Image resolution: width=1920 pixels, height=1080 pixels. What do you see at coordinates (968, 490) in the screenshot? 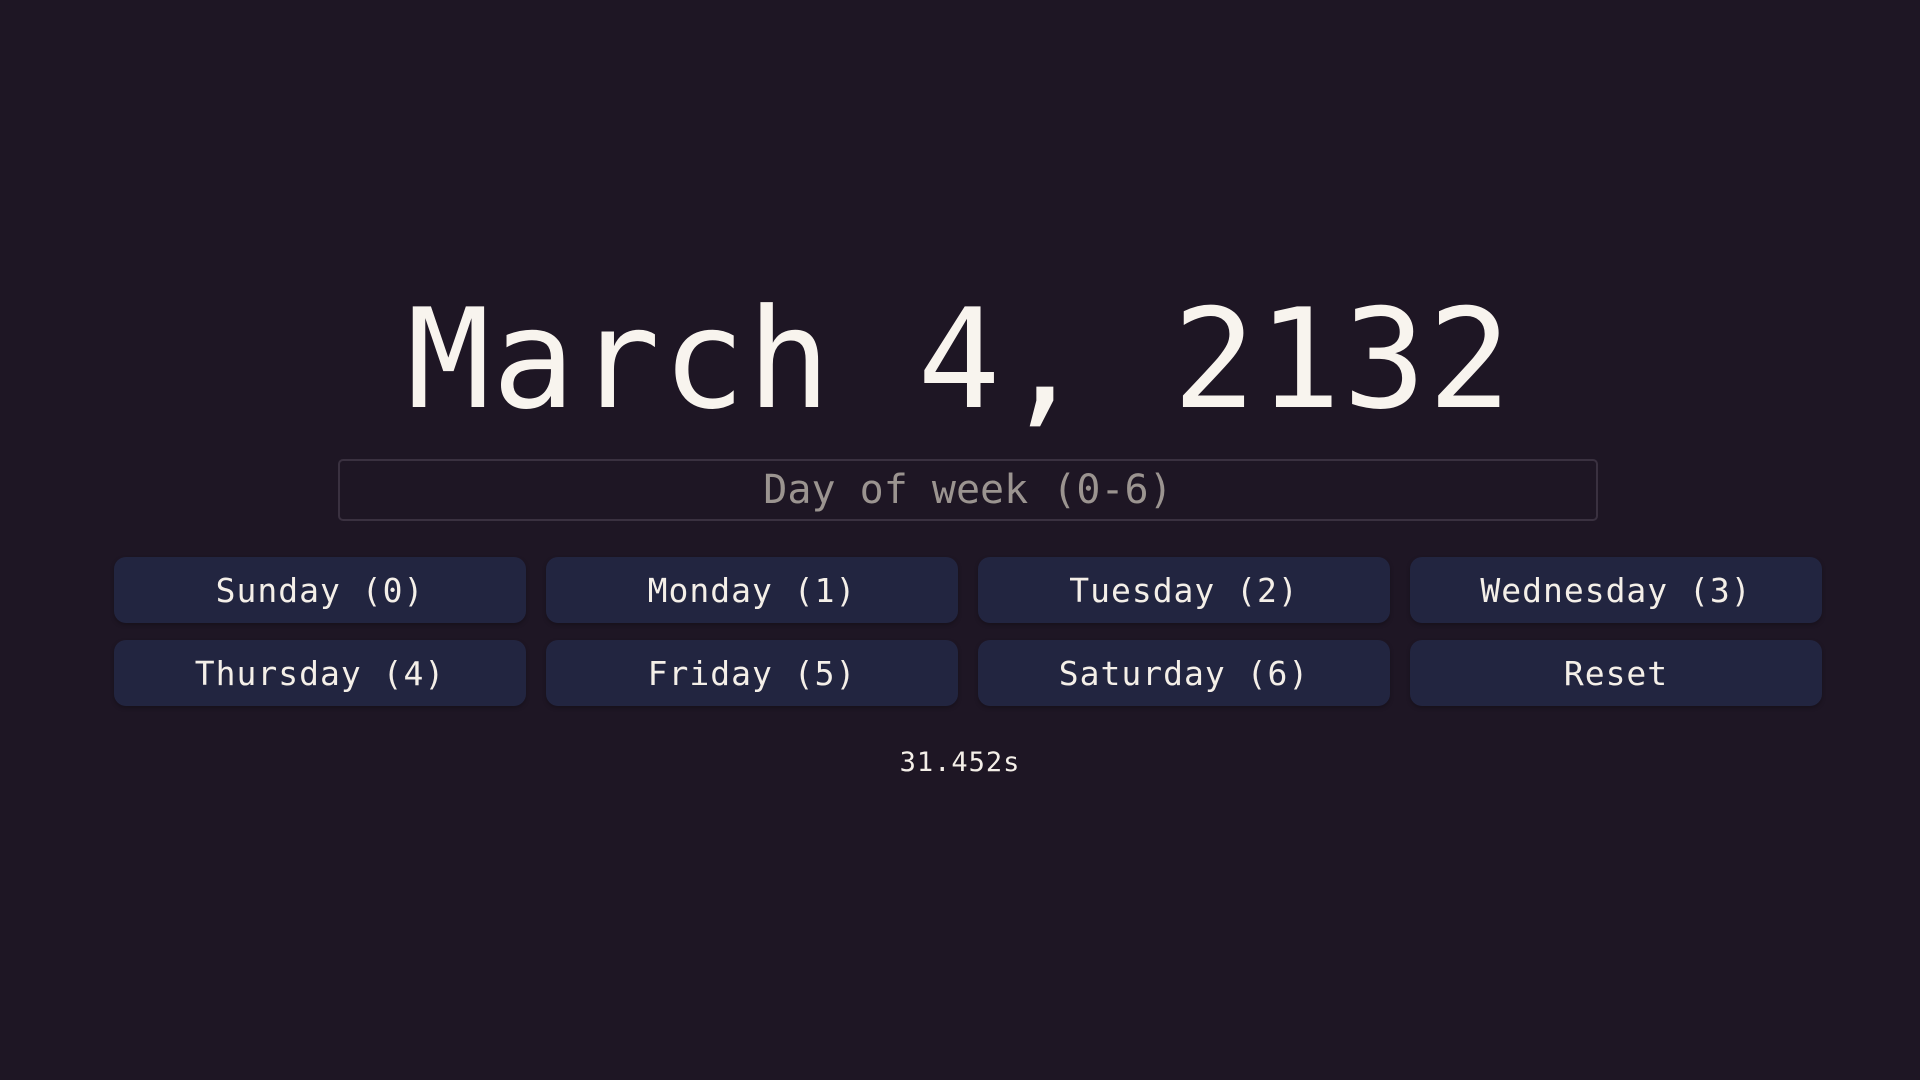
I see `day-of-week-input` at bounding box center [968, 490].